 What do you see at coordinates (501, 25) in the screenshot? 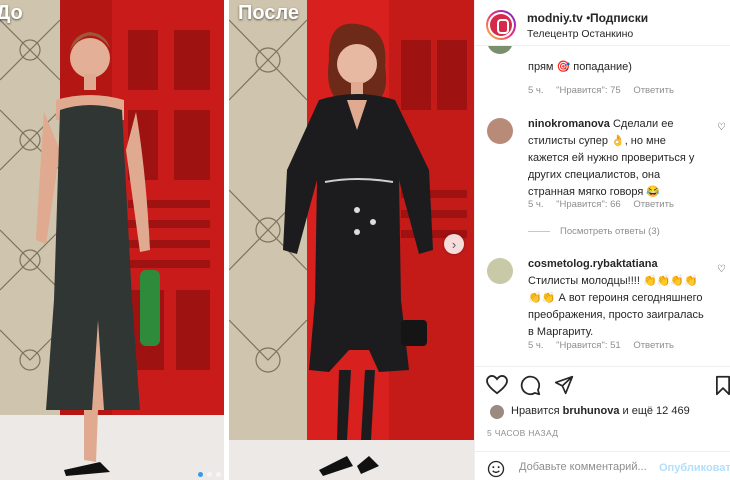
I see `account-avatar` at bounding box center [501, 25].